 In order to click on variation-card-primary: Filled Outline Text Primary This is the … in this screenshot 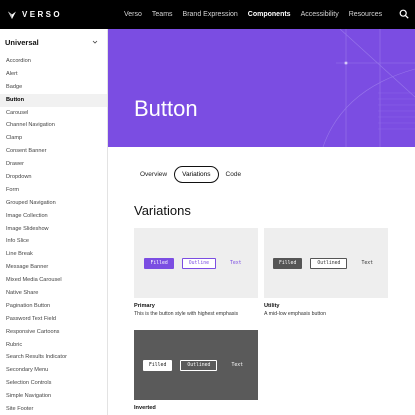, I will do `click(196, 272)`.